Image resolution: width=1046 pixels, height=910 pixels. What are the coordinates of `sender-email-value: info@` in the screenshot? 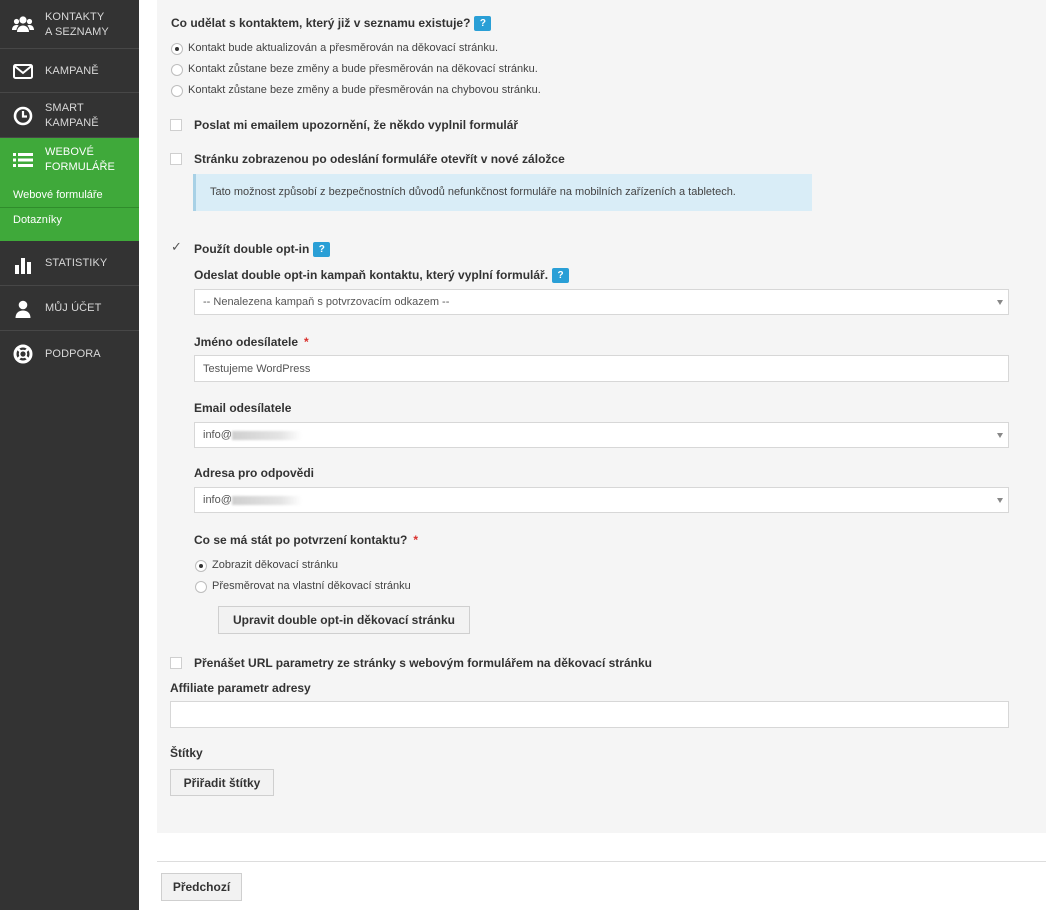 It's located at (217, 435).